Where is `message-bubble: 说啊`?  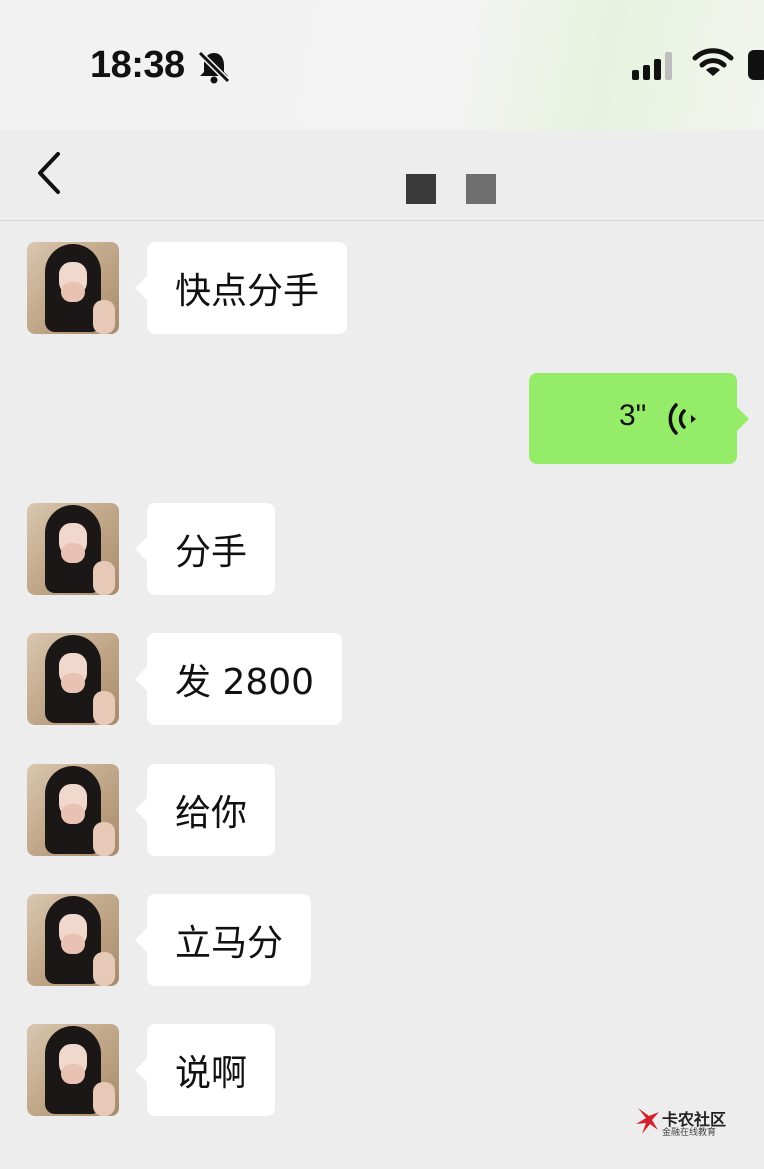
message-bubble: 说啊 is located at coordinates (205, 1070).